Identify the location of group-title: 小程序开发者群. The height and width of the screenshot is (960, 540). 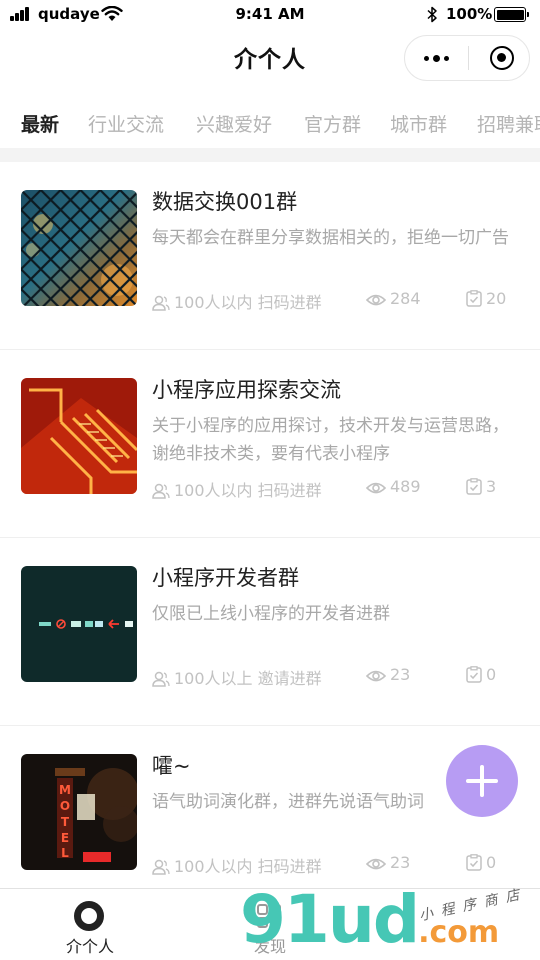
(225, 578).